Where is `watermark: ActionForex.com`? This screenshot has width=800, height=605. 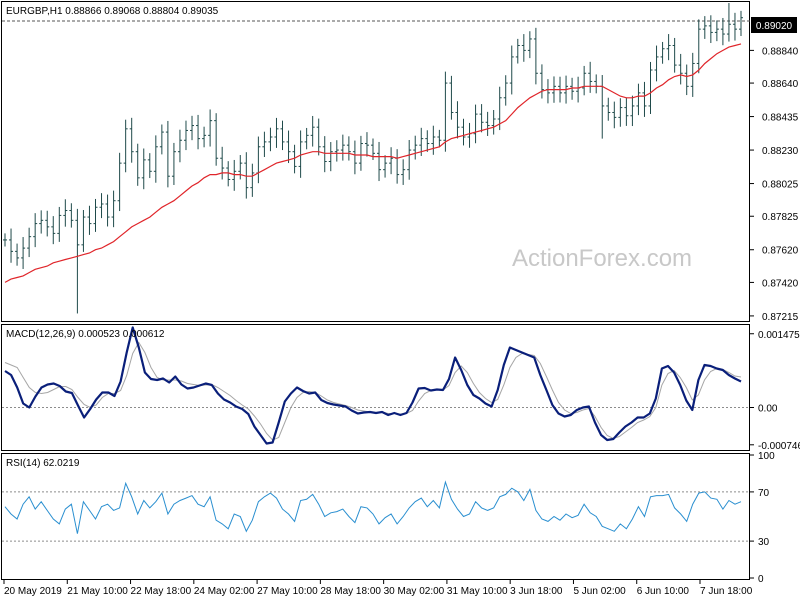 watermark: ActionForex.com is located at coordinates (602, 258).